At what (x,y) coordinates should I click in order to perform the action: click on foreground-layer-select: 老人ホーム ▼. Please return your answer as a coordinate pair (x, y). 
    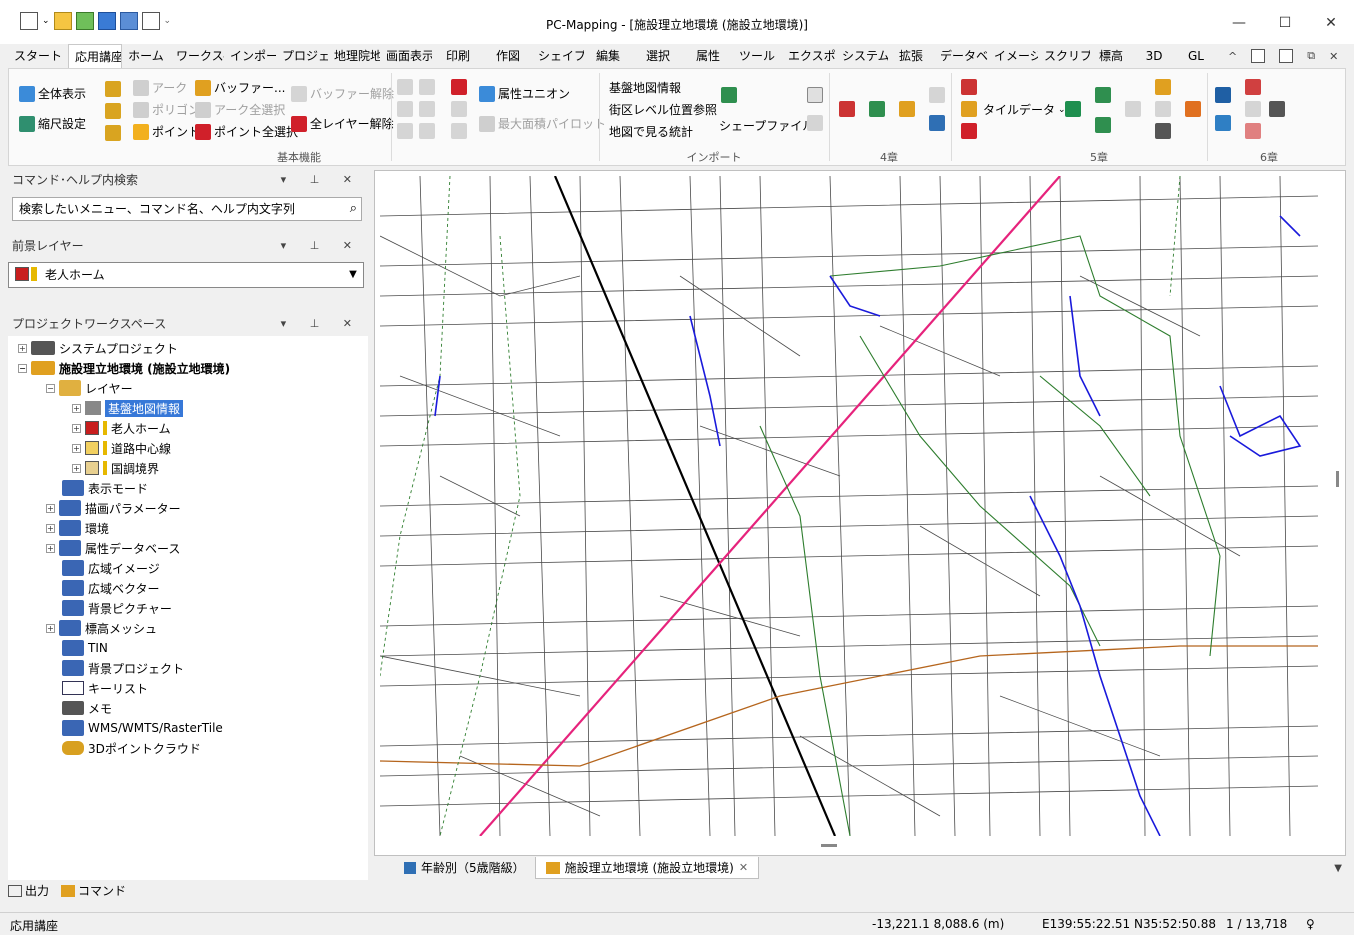
    Looking at the image, I should click on (186, 275).